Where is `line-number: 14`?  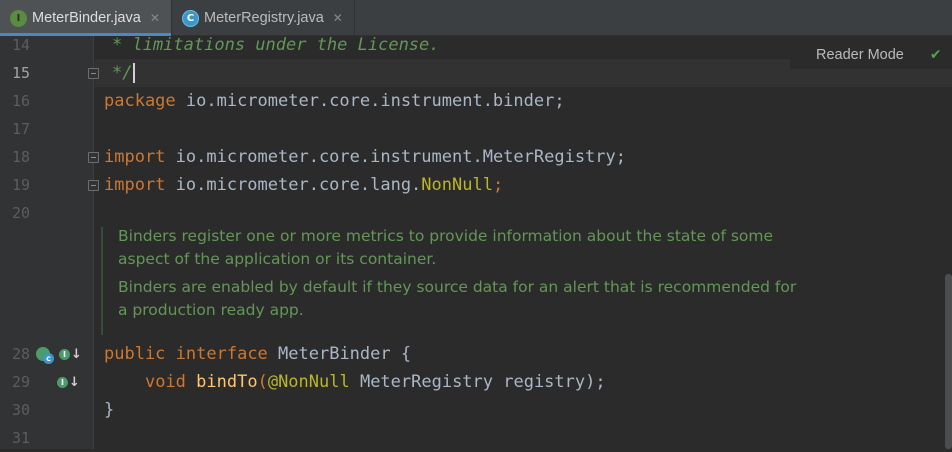 line-number: 14 is located at coordinates (20, 45).